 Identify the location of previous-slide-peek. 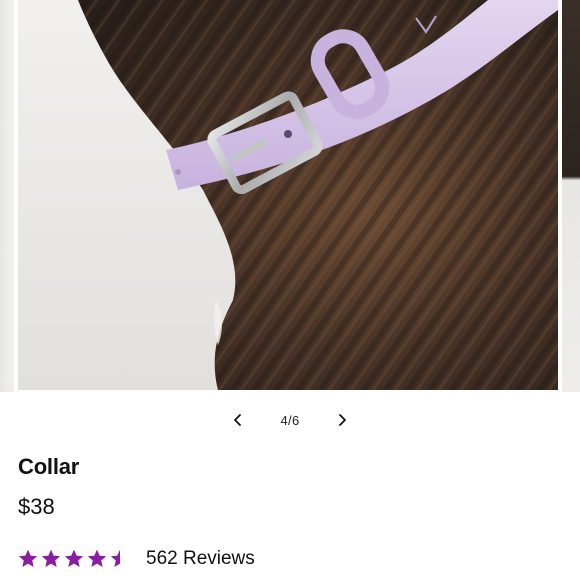
(7, 196).